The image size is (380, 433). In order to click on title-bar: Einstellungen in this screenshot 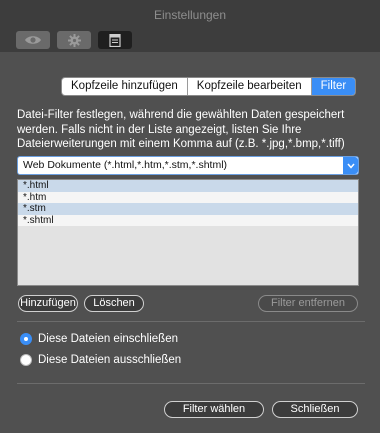, I will do `click(190, 26)`.